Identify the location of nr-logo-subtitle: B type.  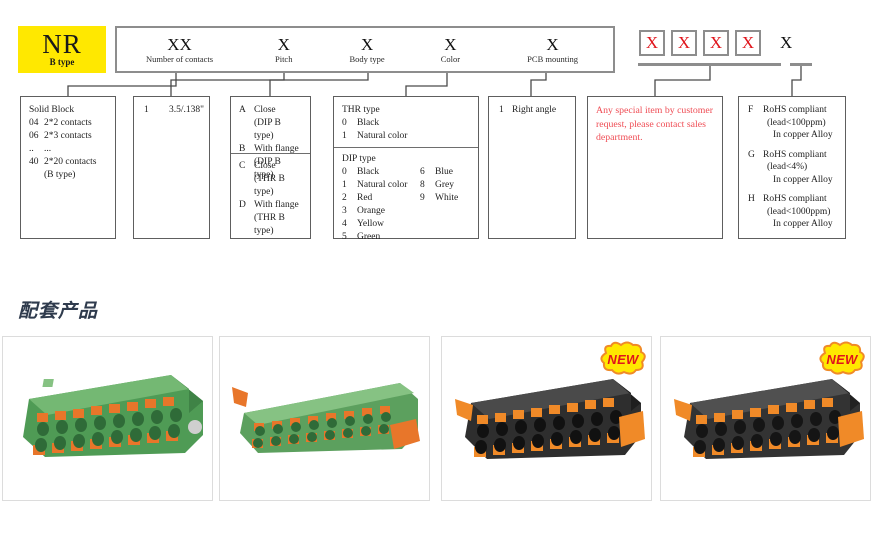
(62, 61).